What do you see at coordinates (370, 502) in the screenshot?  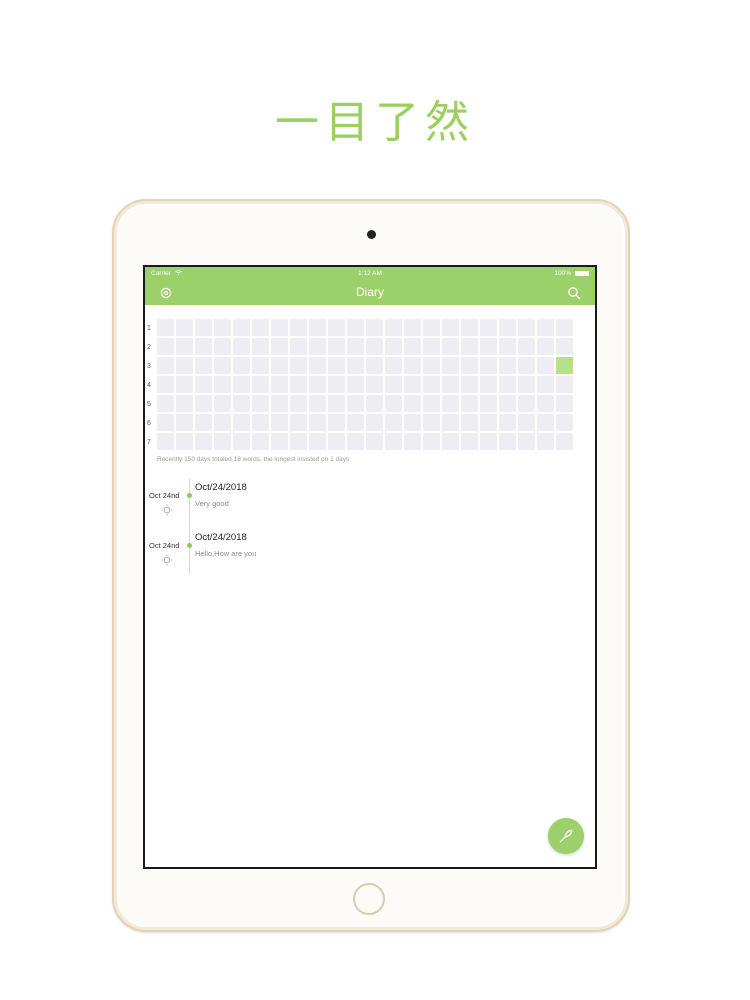 I see `diary-entry: Oct 24nd Oct/24/2018 Very good` at bounding box center [370, 502].